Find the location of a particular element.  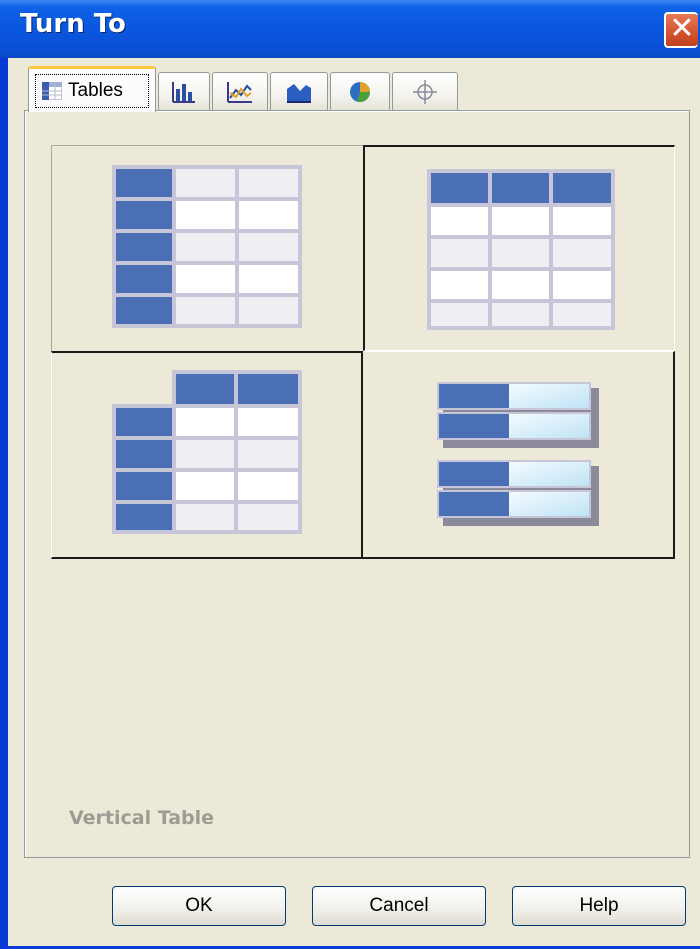

tab-pie-charts is located at coordinates (360, 91).